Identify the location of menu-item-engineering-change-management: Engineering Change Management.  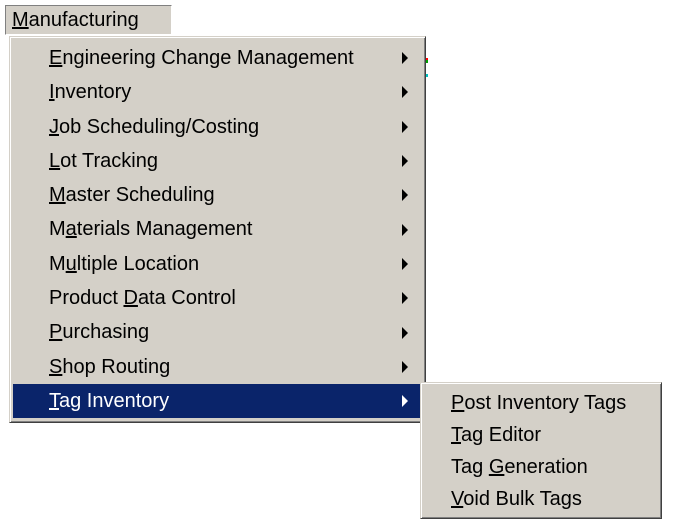
(217, 58).